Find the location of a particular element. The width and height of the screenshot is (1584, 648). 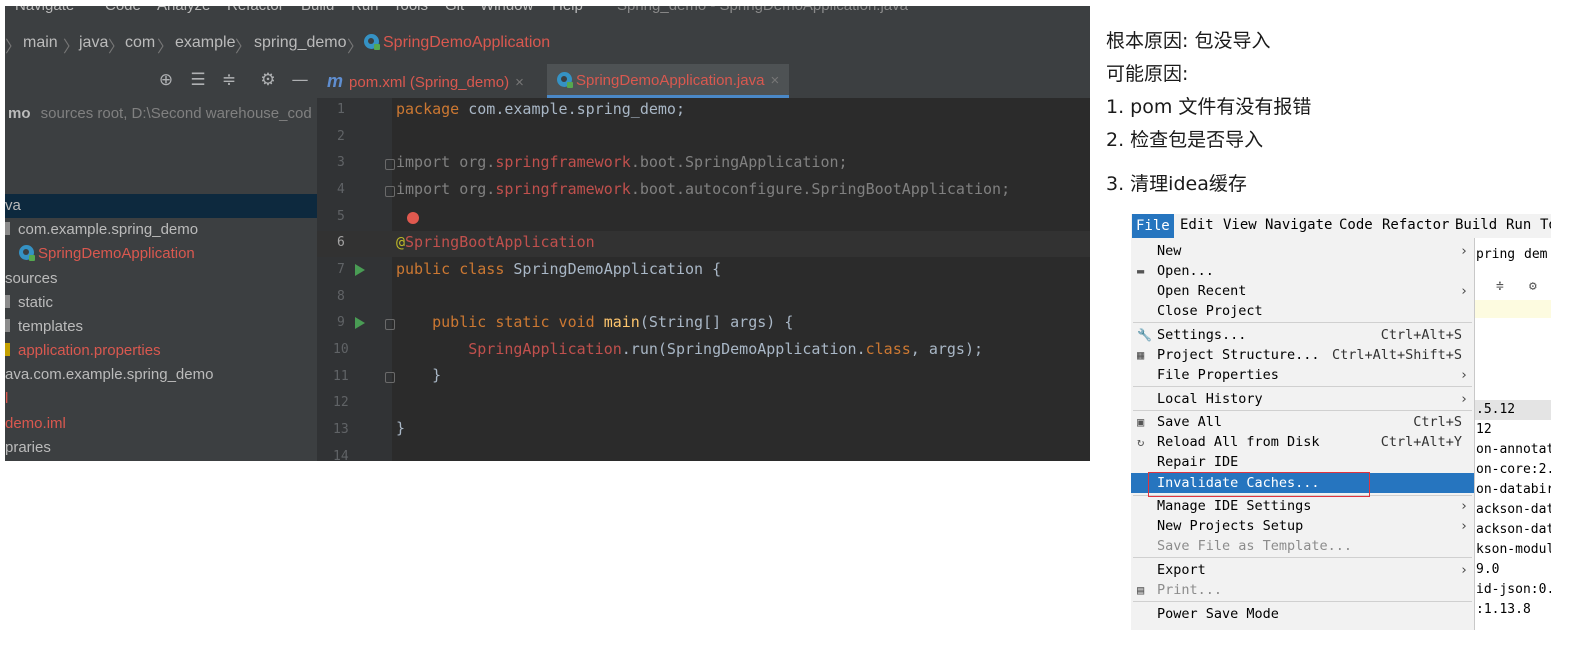

tree-item-properties: application.properties is located at coordinates (161, 351).